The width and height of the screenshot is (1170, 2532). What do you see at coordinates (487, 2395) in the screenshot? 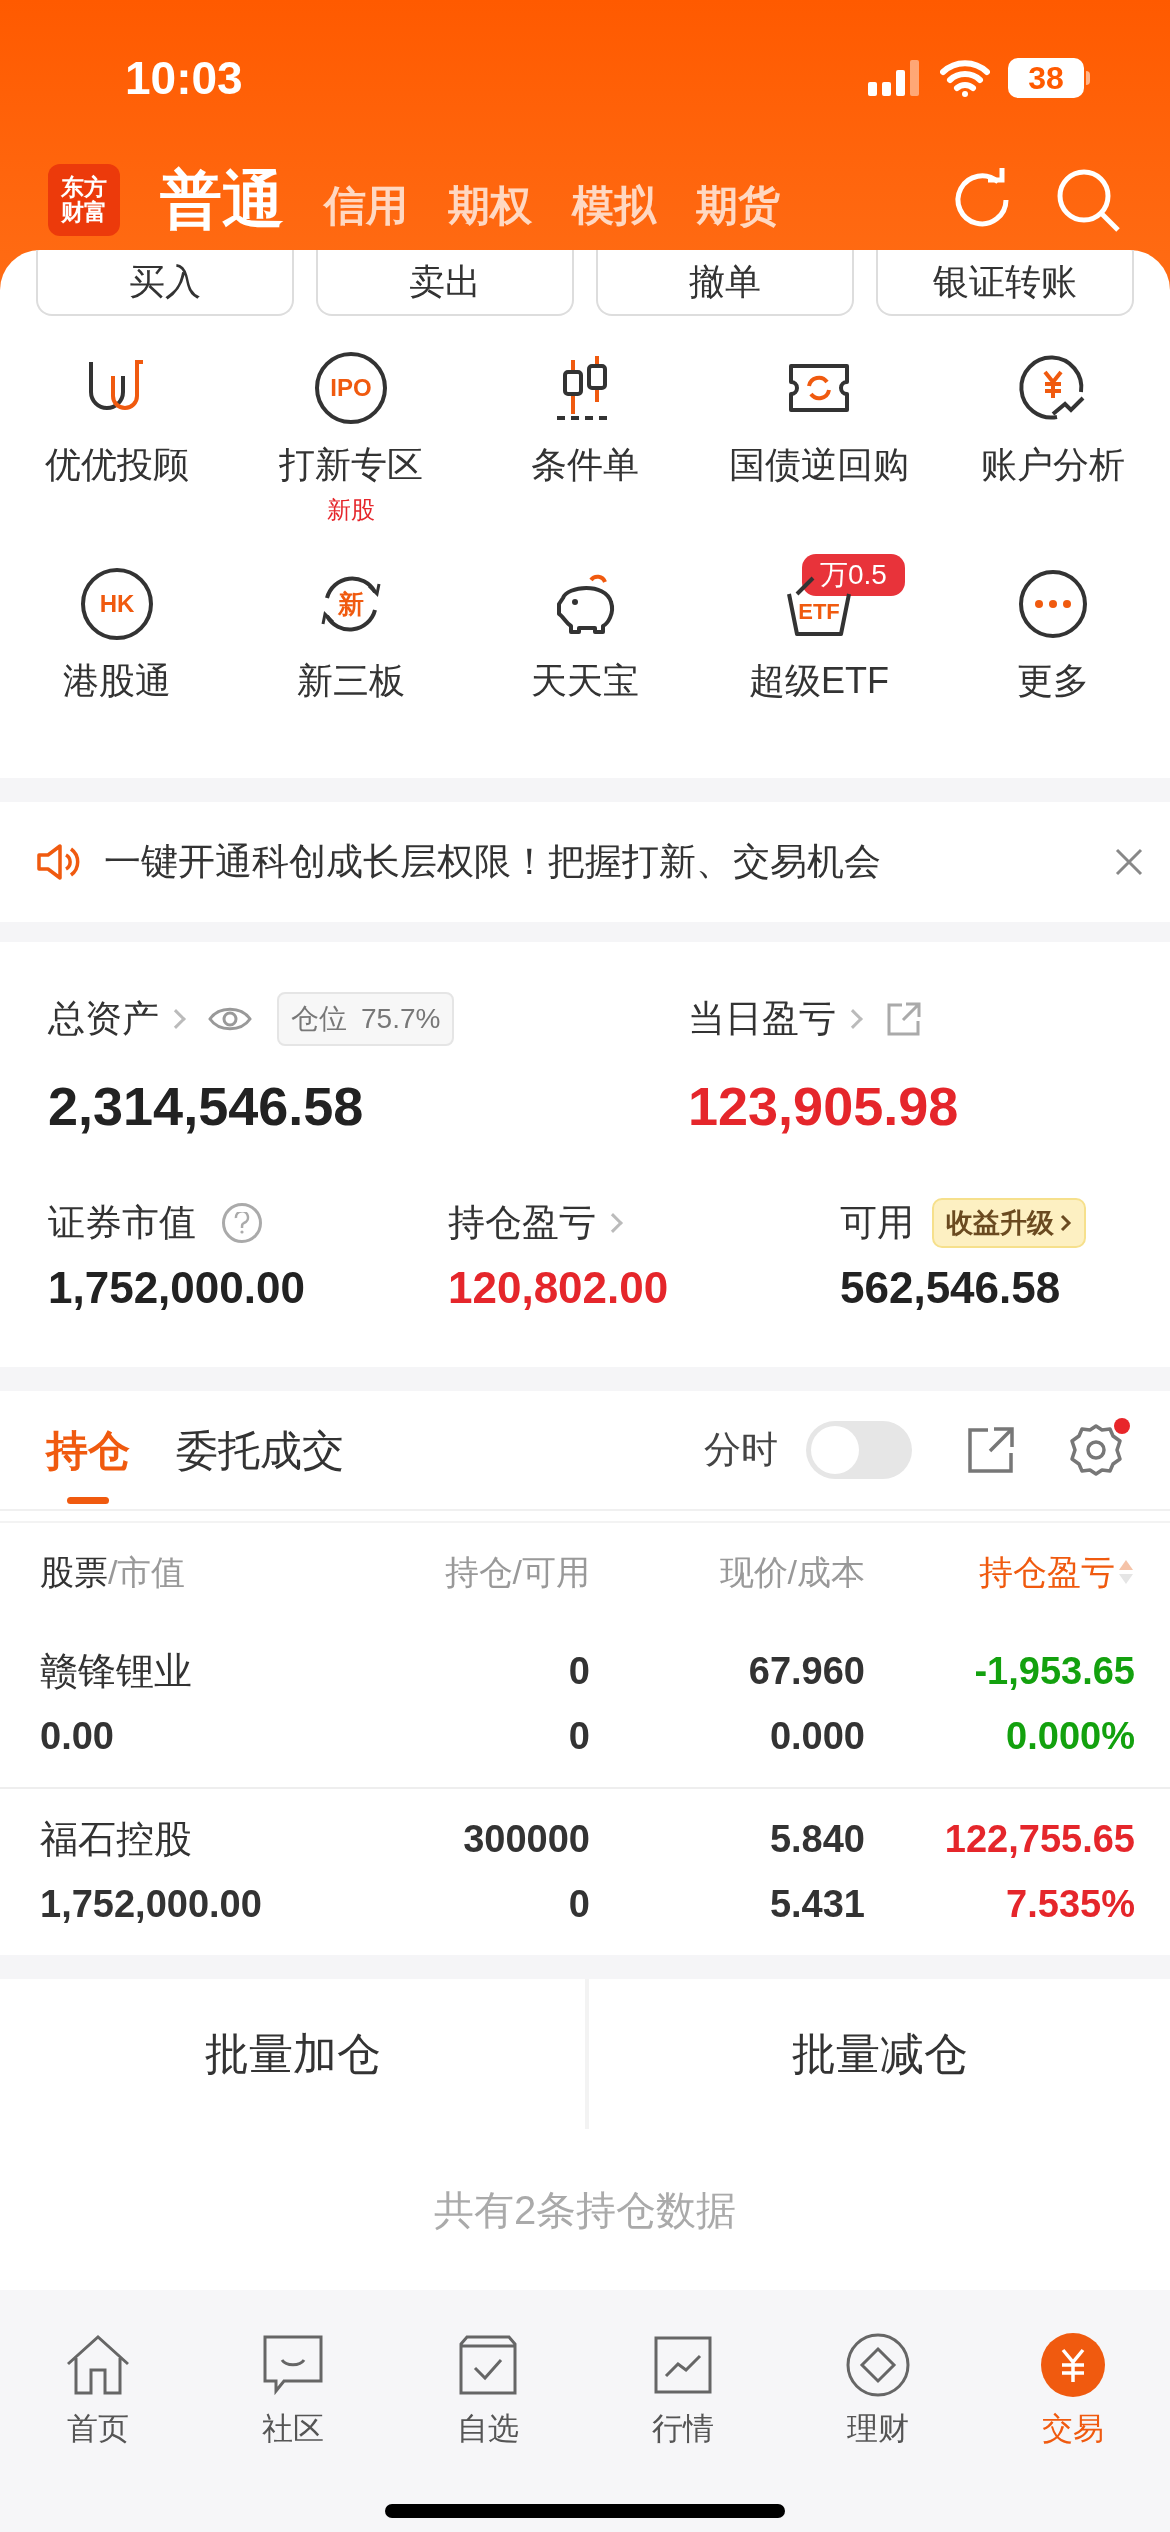
I see `nav-tab: 自选` at bounding box center [487, 2395].